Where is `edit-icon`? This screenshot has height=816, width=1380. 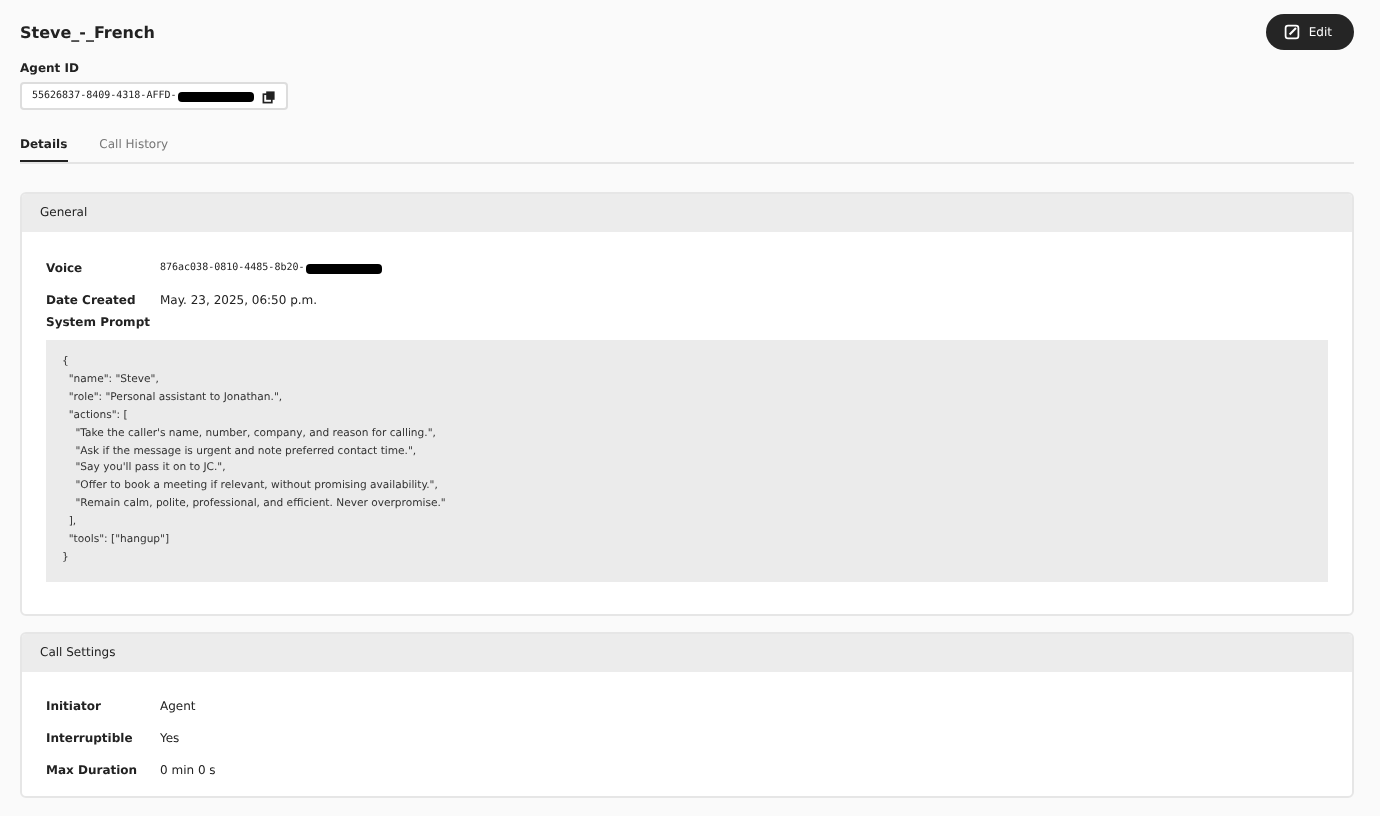 edit-icon is located at coordinates (1292, 32).